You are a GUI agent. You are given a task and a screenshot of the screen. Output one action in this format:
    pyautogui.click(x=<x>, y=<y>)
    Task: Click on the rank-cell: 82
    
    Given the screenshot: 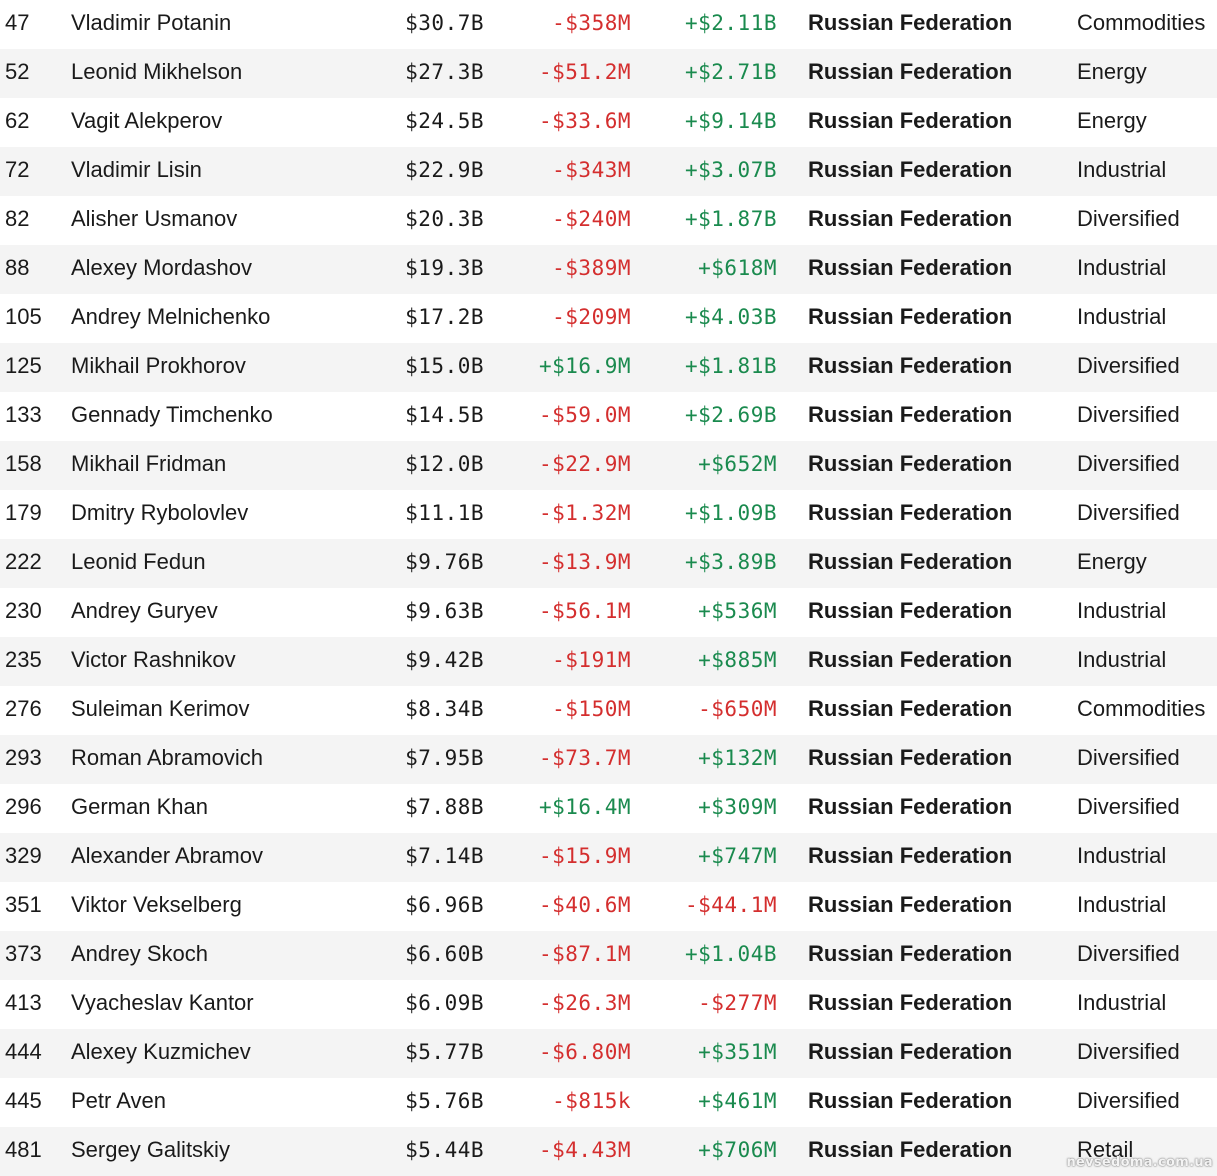 What is the action you would take?
    pyautogui.click(x=17, y=218)
    